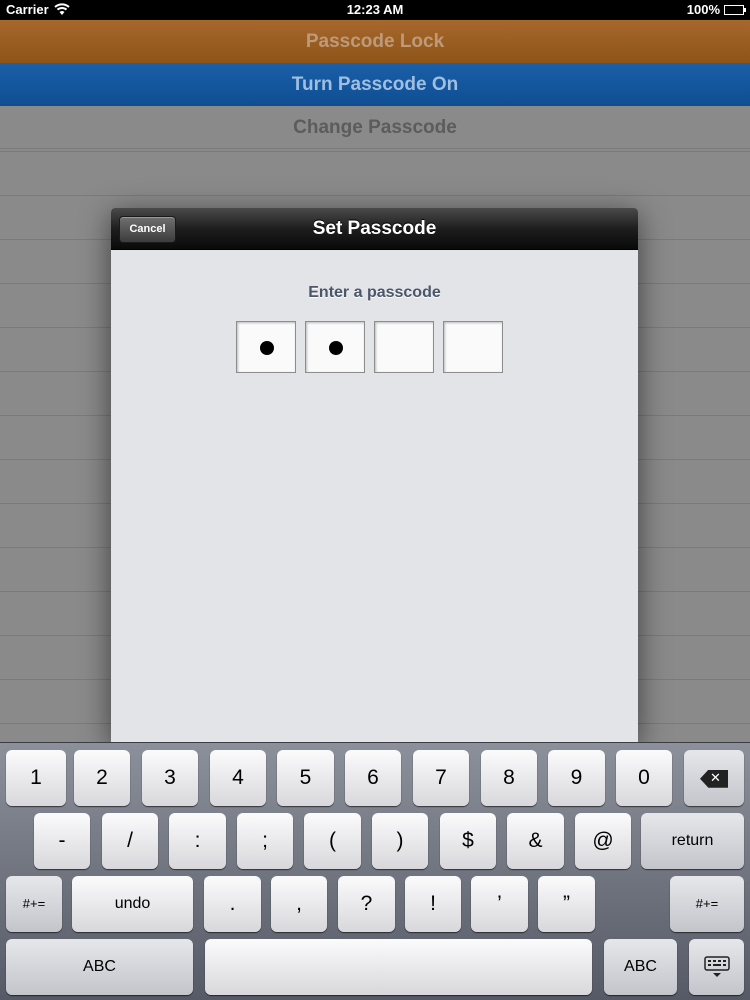 The height and width of the screenshot is (1000, 750). Describe the element at coordinates (332, 841) in the screenshot. I see `key-open-paren: (` at that location.